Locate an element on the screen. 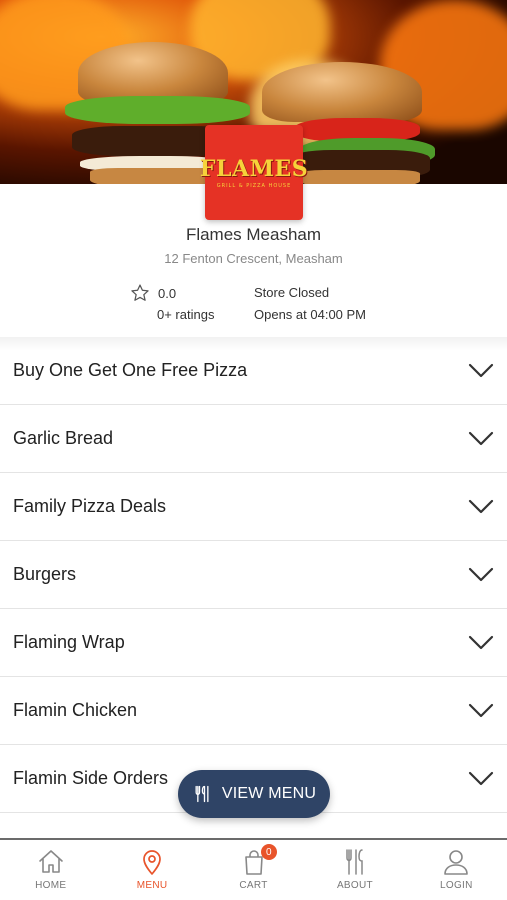  opening-time: Opens at 04:00 PM is located at coordinates (310, 314).